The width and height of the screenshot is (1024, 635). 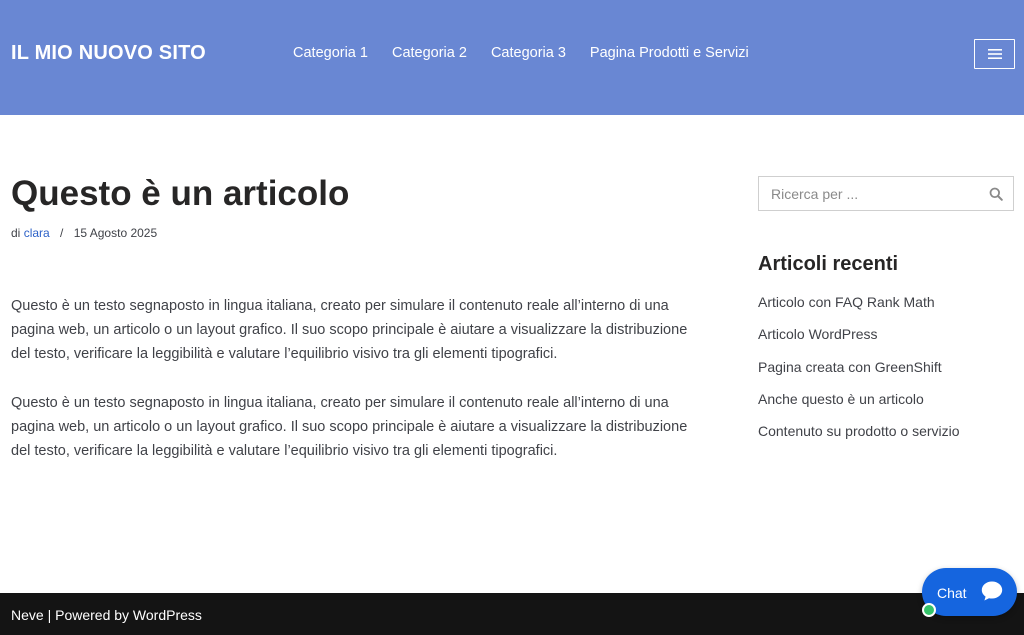 I want to click on footer-powered-link: Powered by WordPress, so click(x=128, y=615).